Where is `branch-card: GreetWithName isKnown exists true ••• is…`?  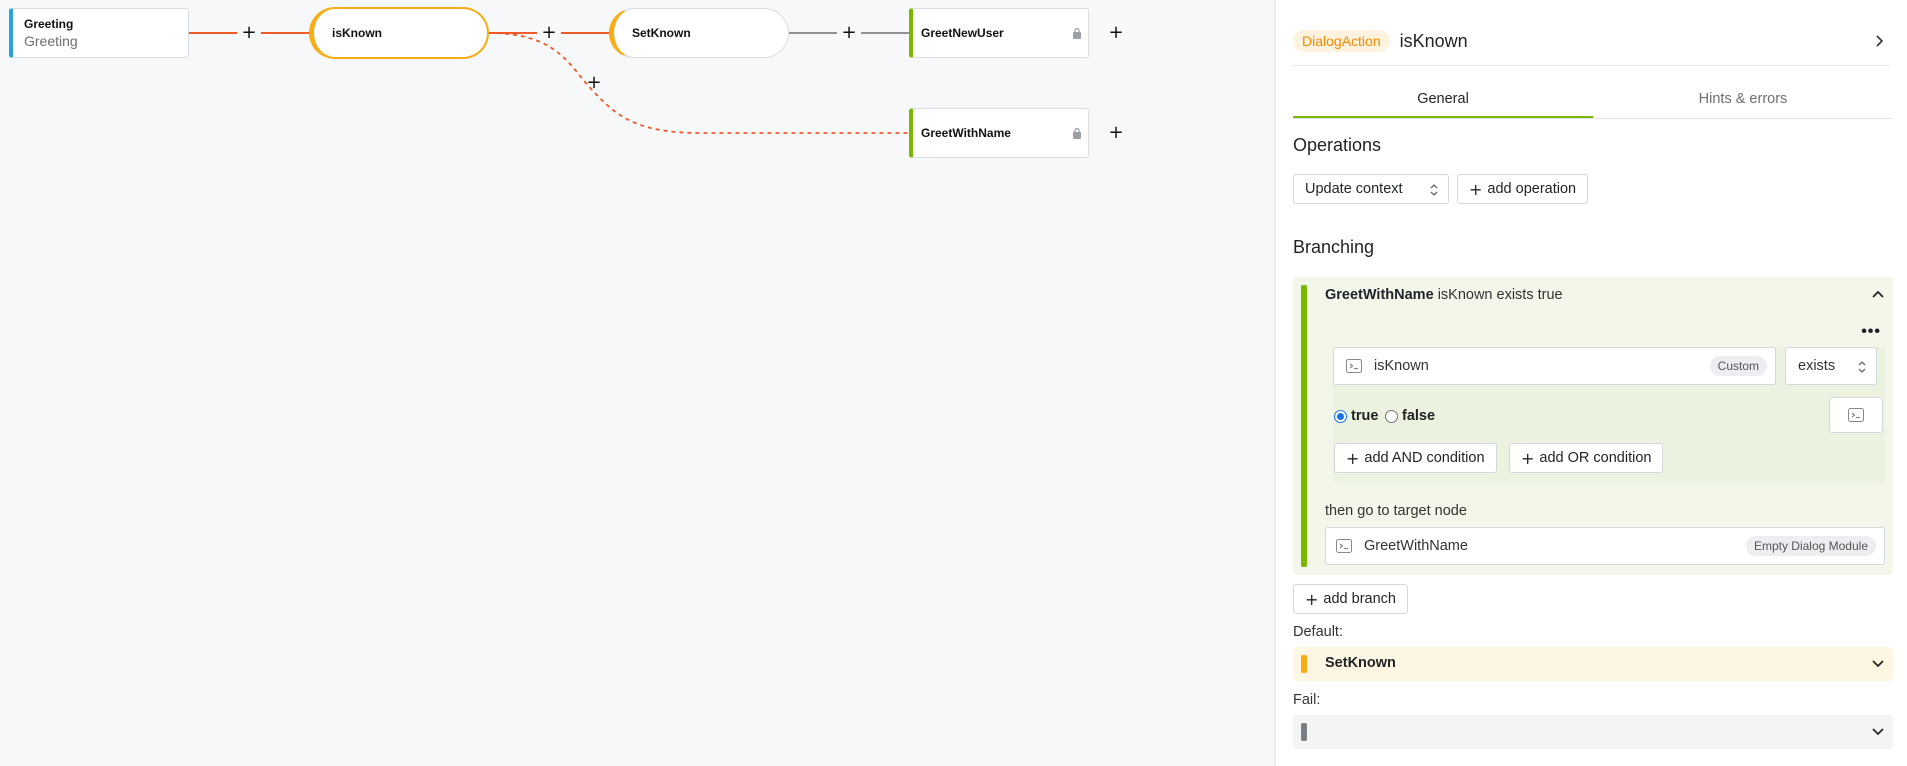 branch-card: GreetWithName isKnown exists true ••• is… is located at coordinates (1593, 426).